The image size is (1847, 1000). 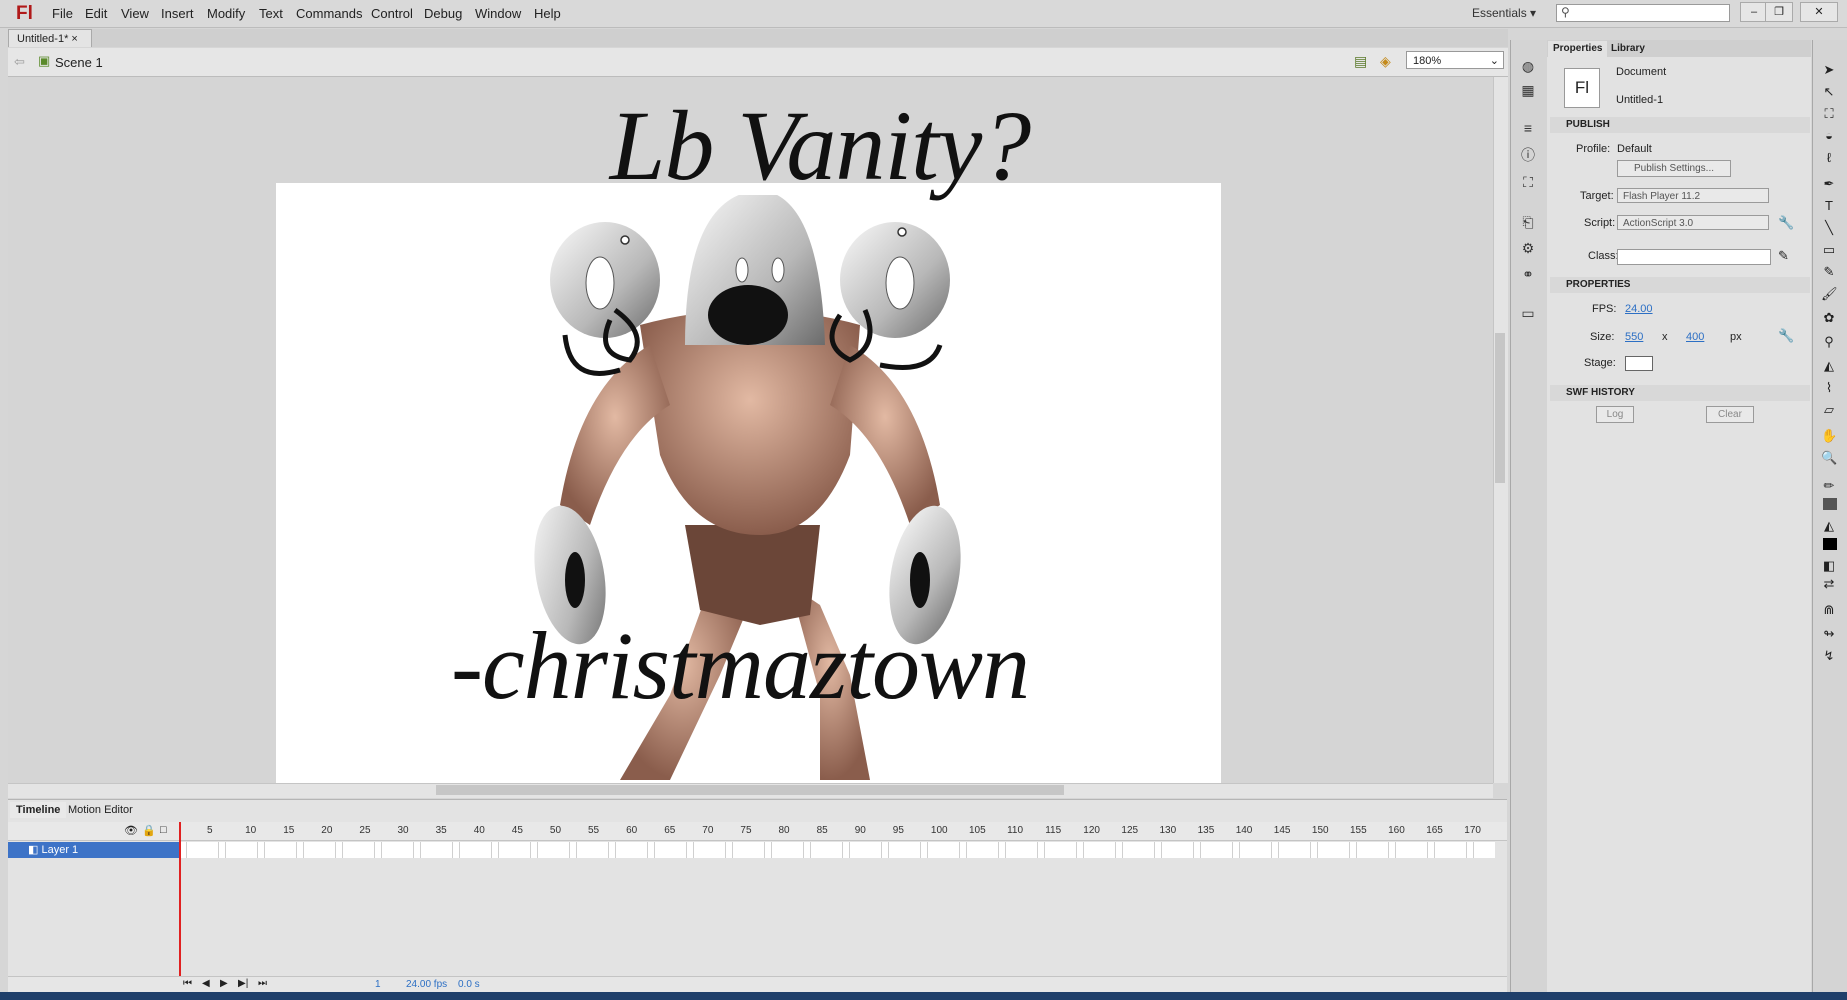 What do you see at coordinates (1829, 634) in the screenshot?
I see `smooth-icon: ↬` at bounding box center [1829, 634].